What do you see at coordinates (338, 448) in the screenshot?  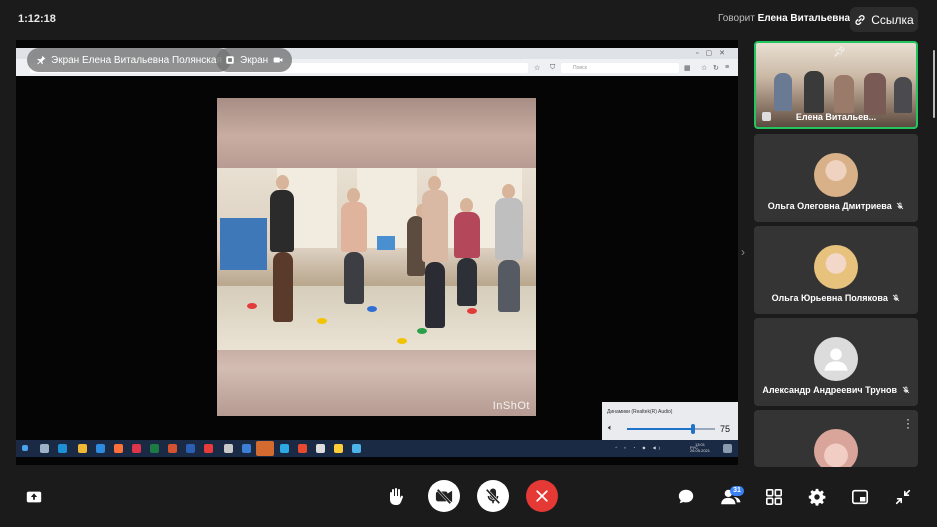 I see `chrome-icon` at bounding box center [338, 448].